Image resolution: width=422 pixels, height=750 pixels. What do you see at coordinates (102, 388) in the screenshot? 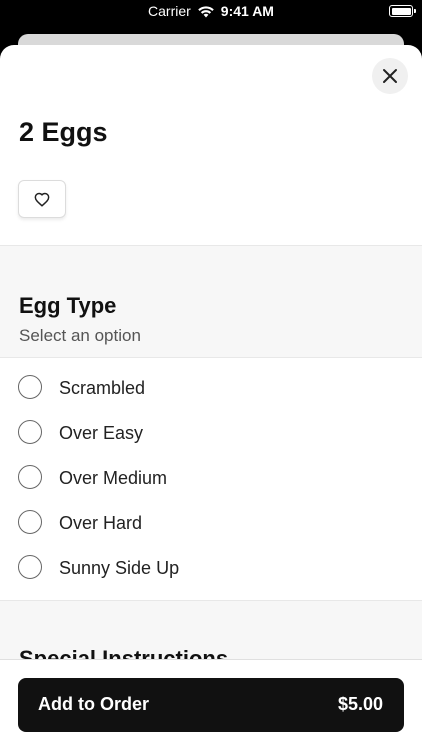
I see `option-label: Scrambled` at bounding box center [102, 388].